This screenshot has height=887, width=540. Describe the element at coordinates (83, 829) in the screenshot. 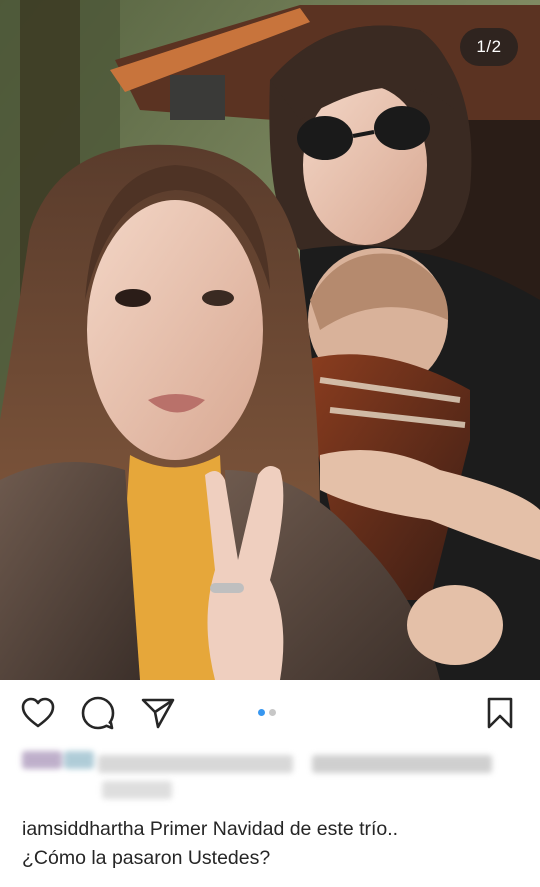

I see `caption-username: iamsiddhartha` at that location.